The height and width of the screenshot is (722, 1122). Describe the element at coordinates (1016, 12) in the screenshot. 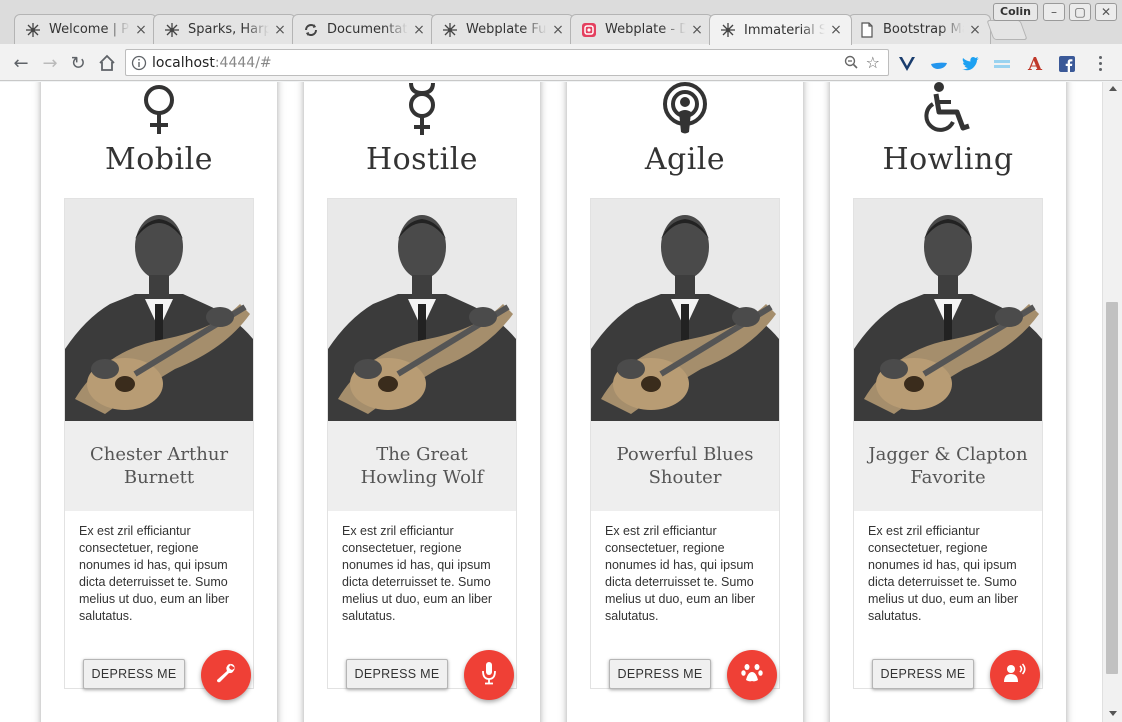

I see `profile-button: Colin` at that location.